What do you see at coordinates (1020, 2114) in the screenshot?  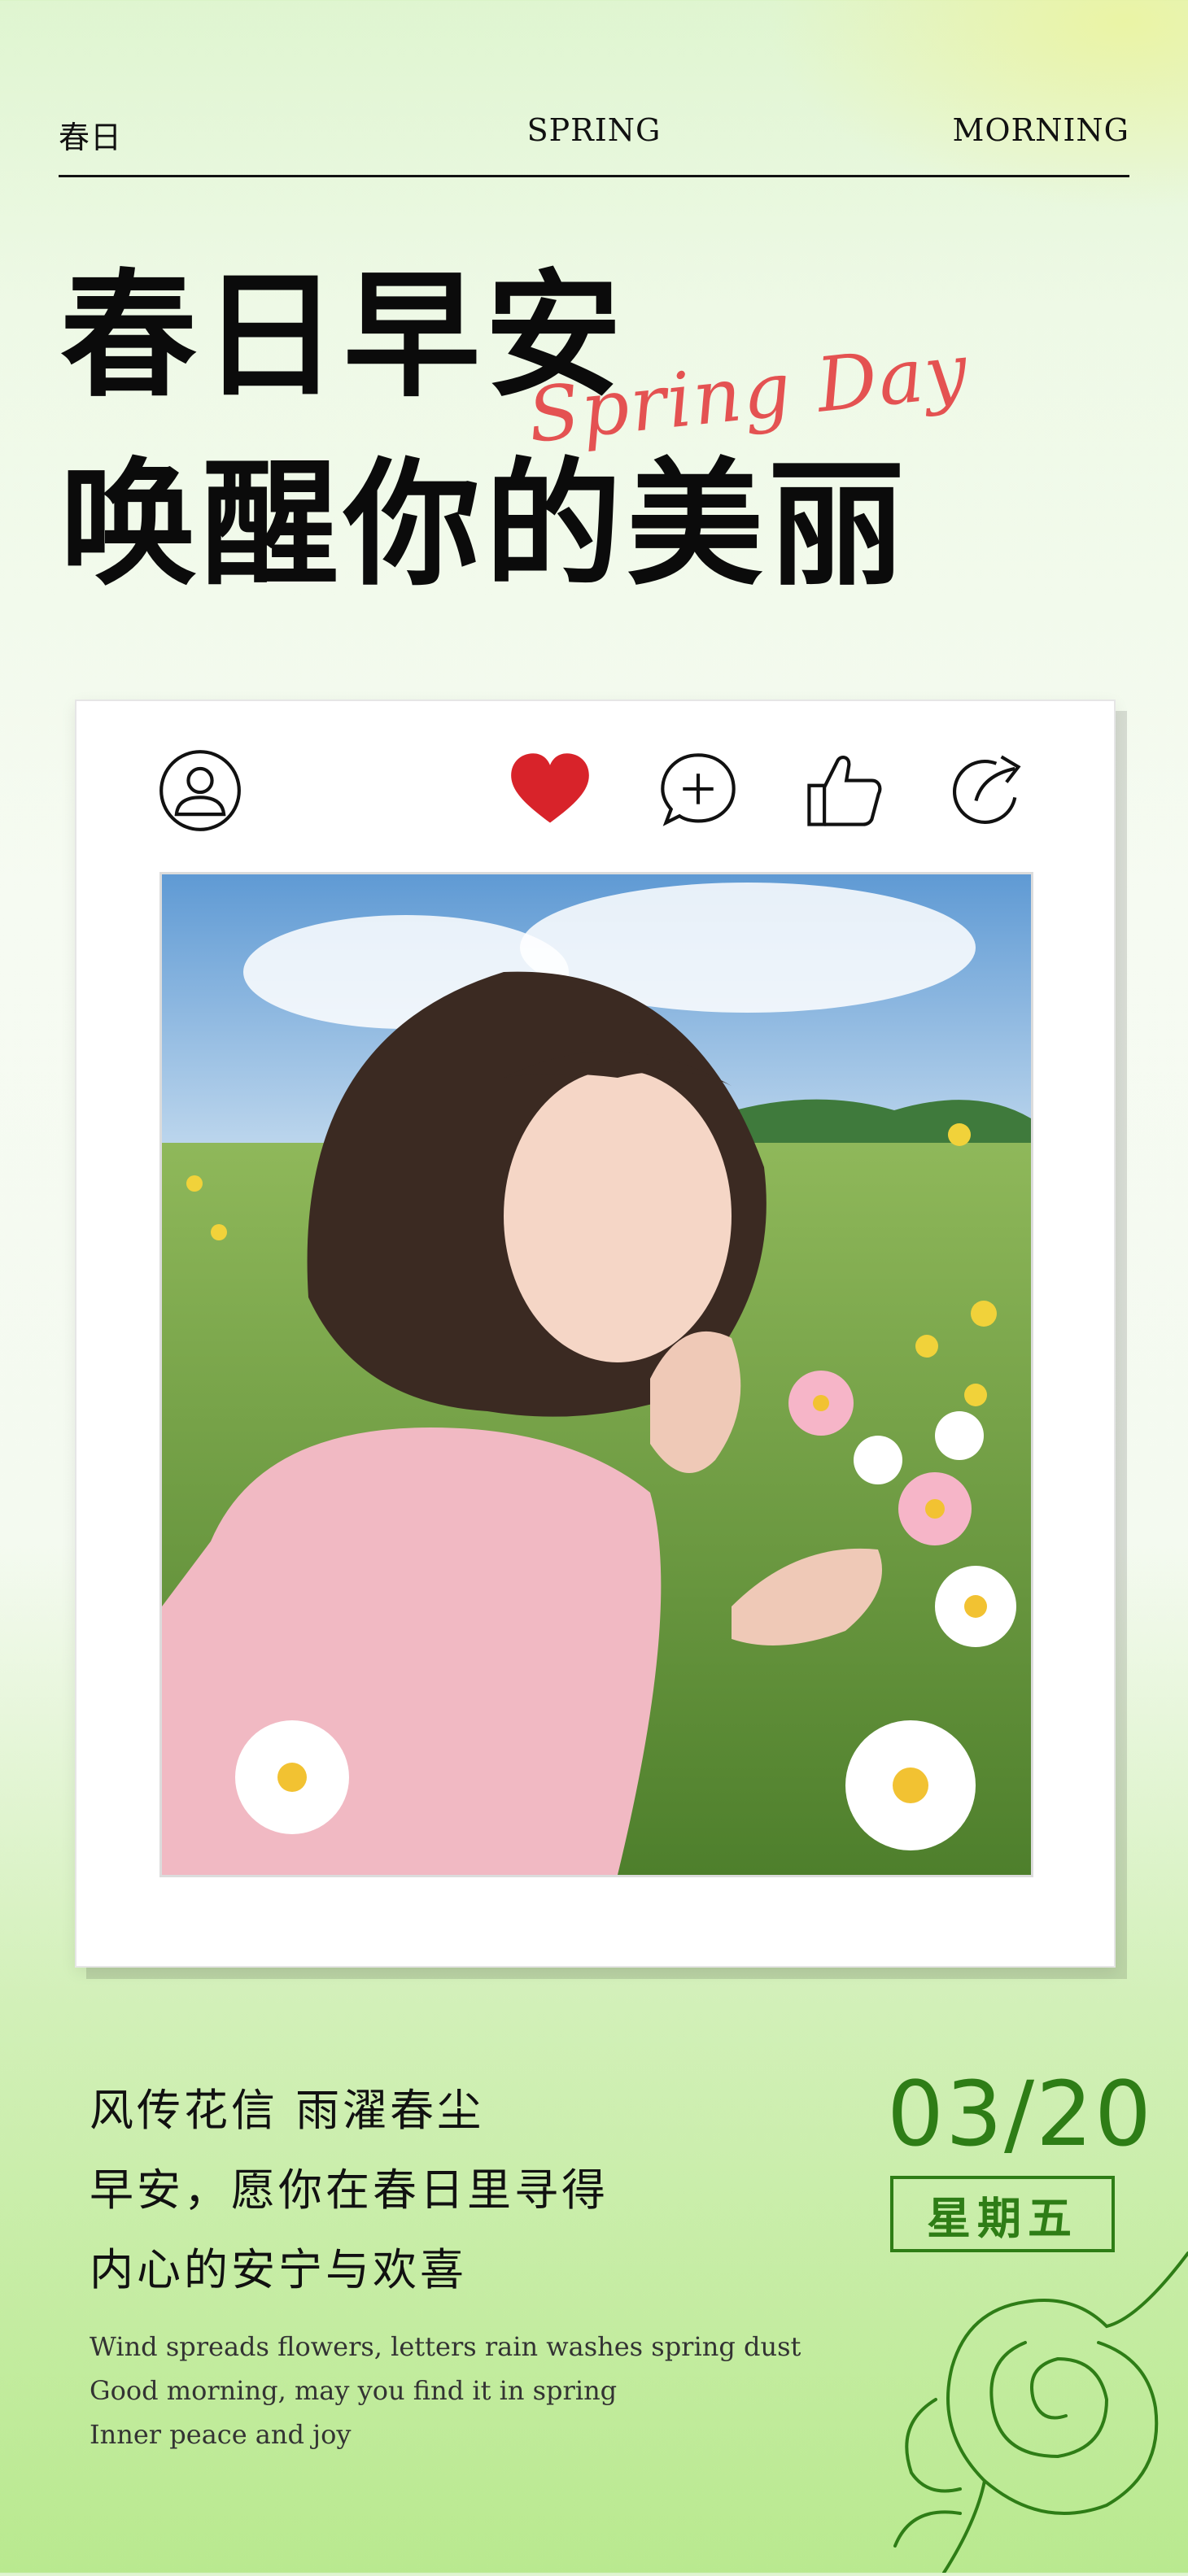 I see `date-label: 03/20` at bounding box center [1020, 2114].